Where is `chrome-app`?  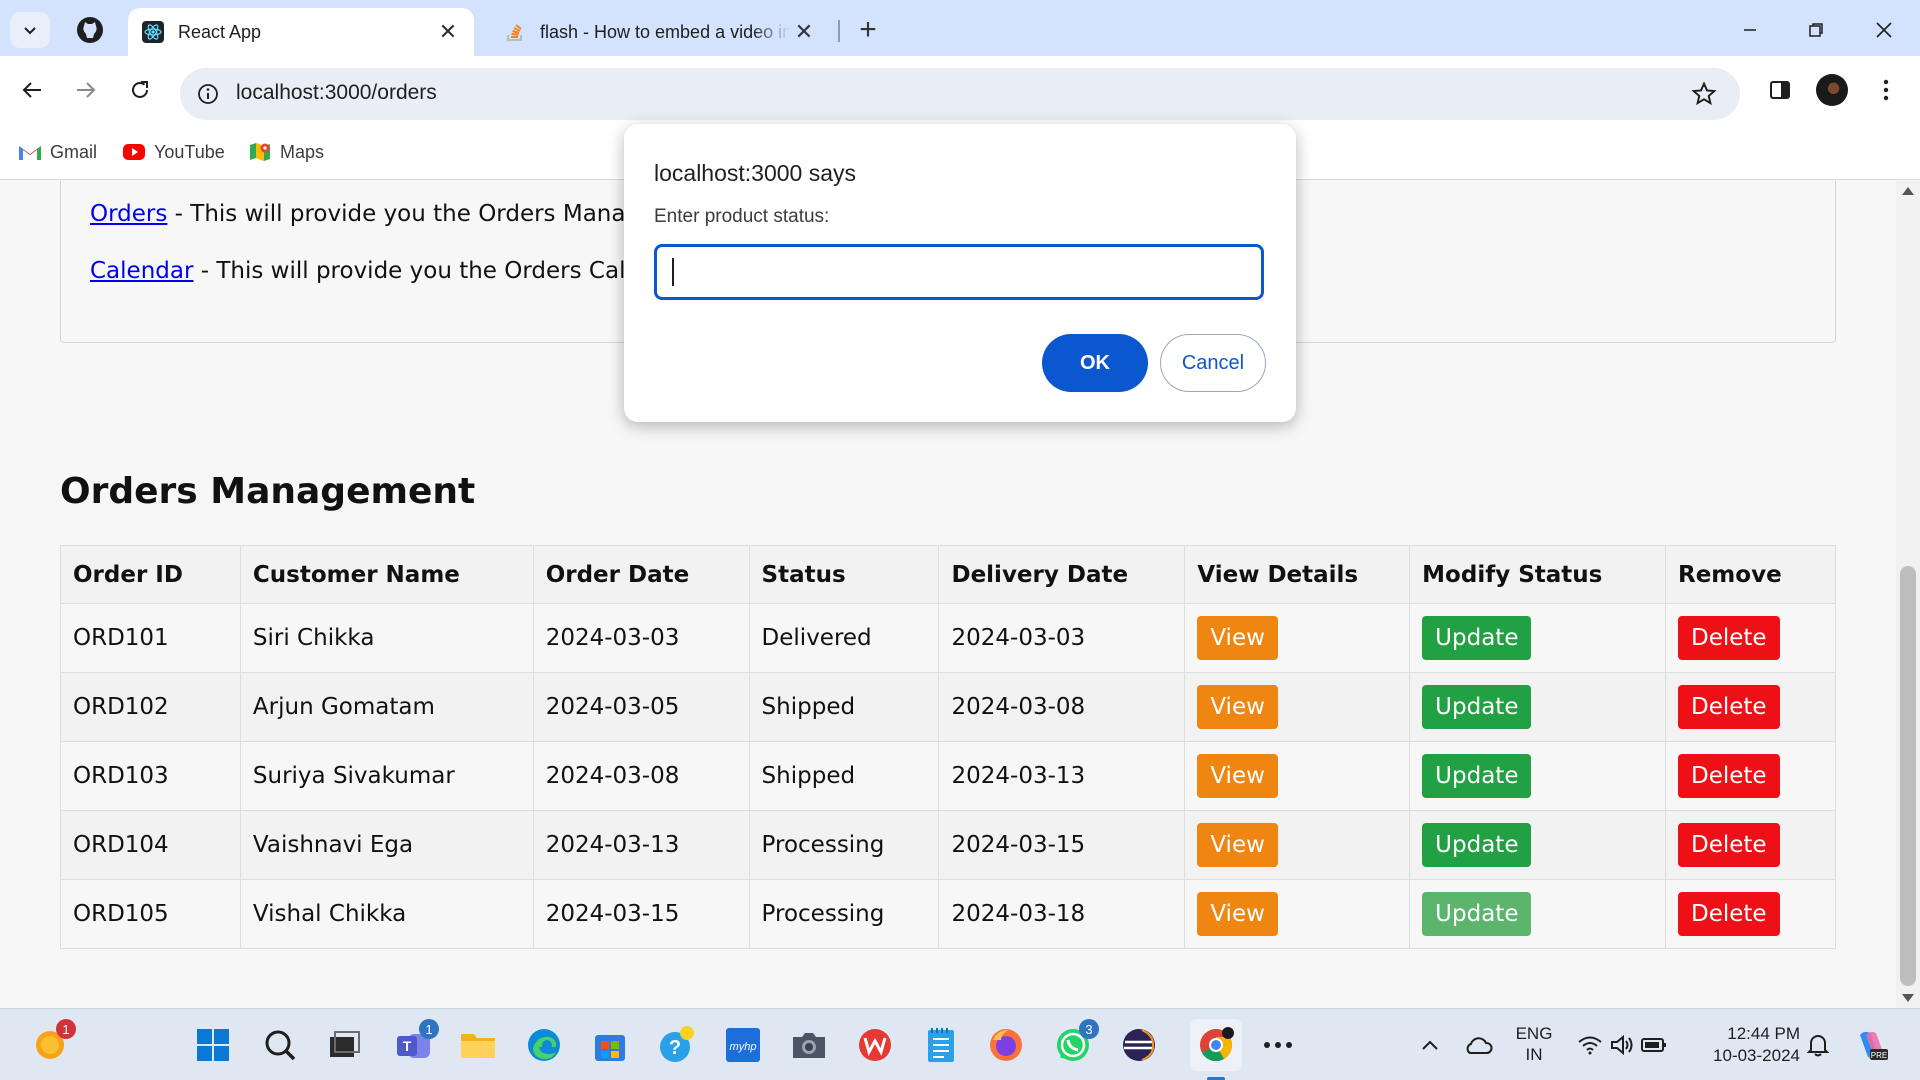
chrome-app is located at coordinates (1216, 1049).